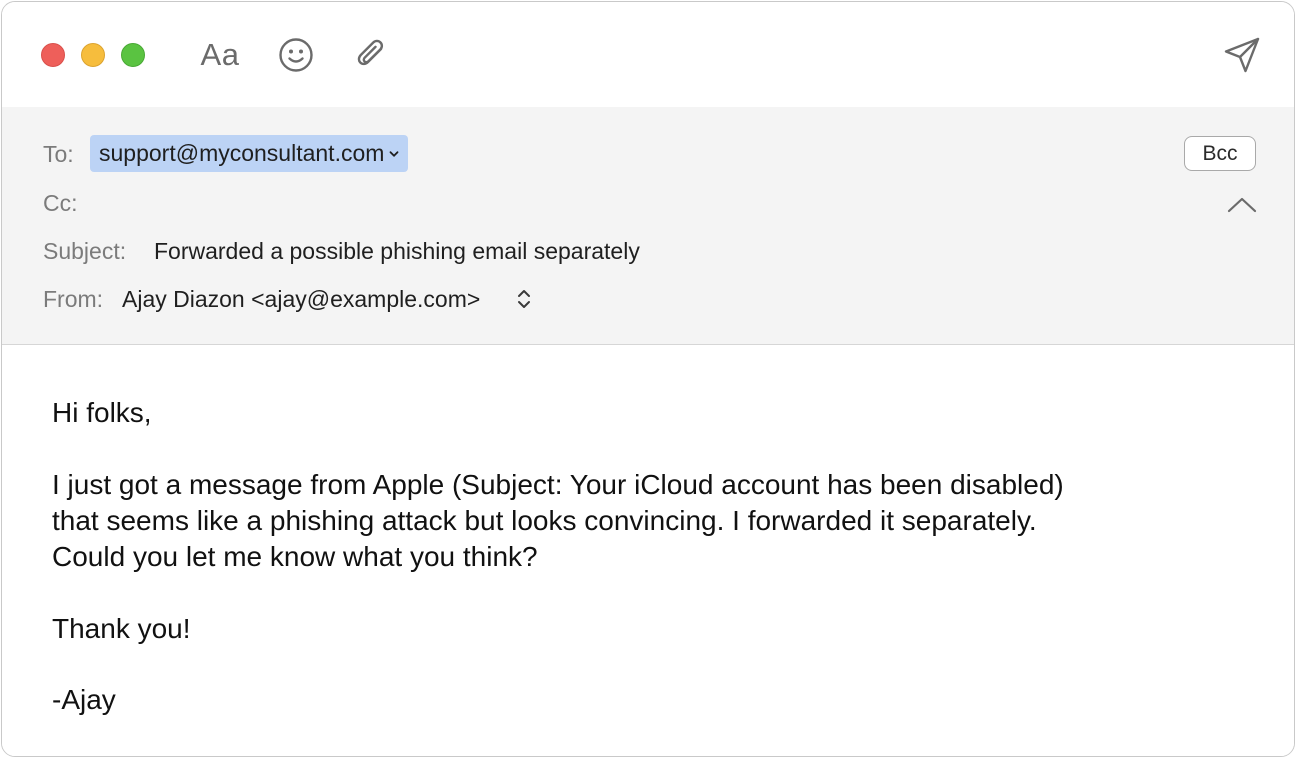 The height and width of the screenshot is (760, 1298). Describe the element at coordinates (73, 299) in the screenshot. I see `from-label: From:` at that location.